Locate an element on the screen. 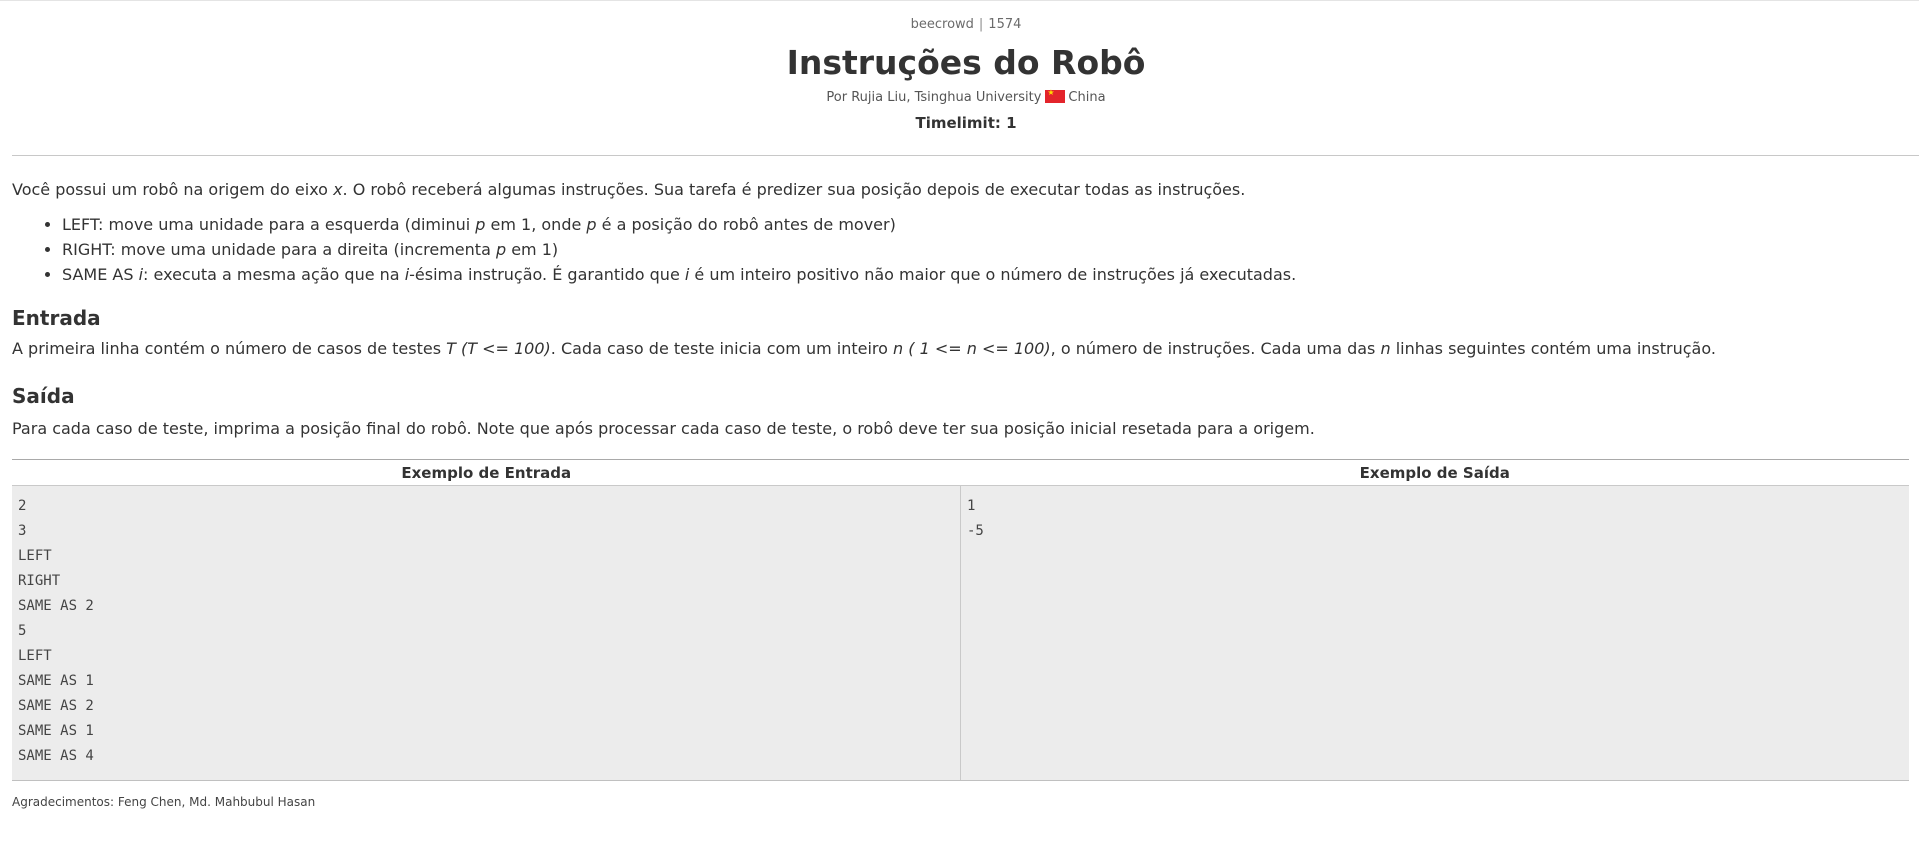  author-byline: Por Rujia Liu, Tsinghua University China is located at coordinates (965, 96).